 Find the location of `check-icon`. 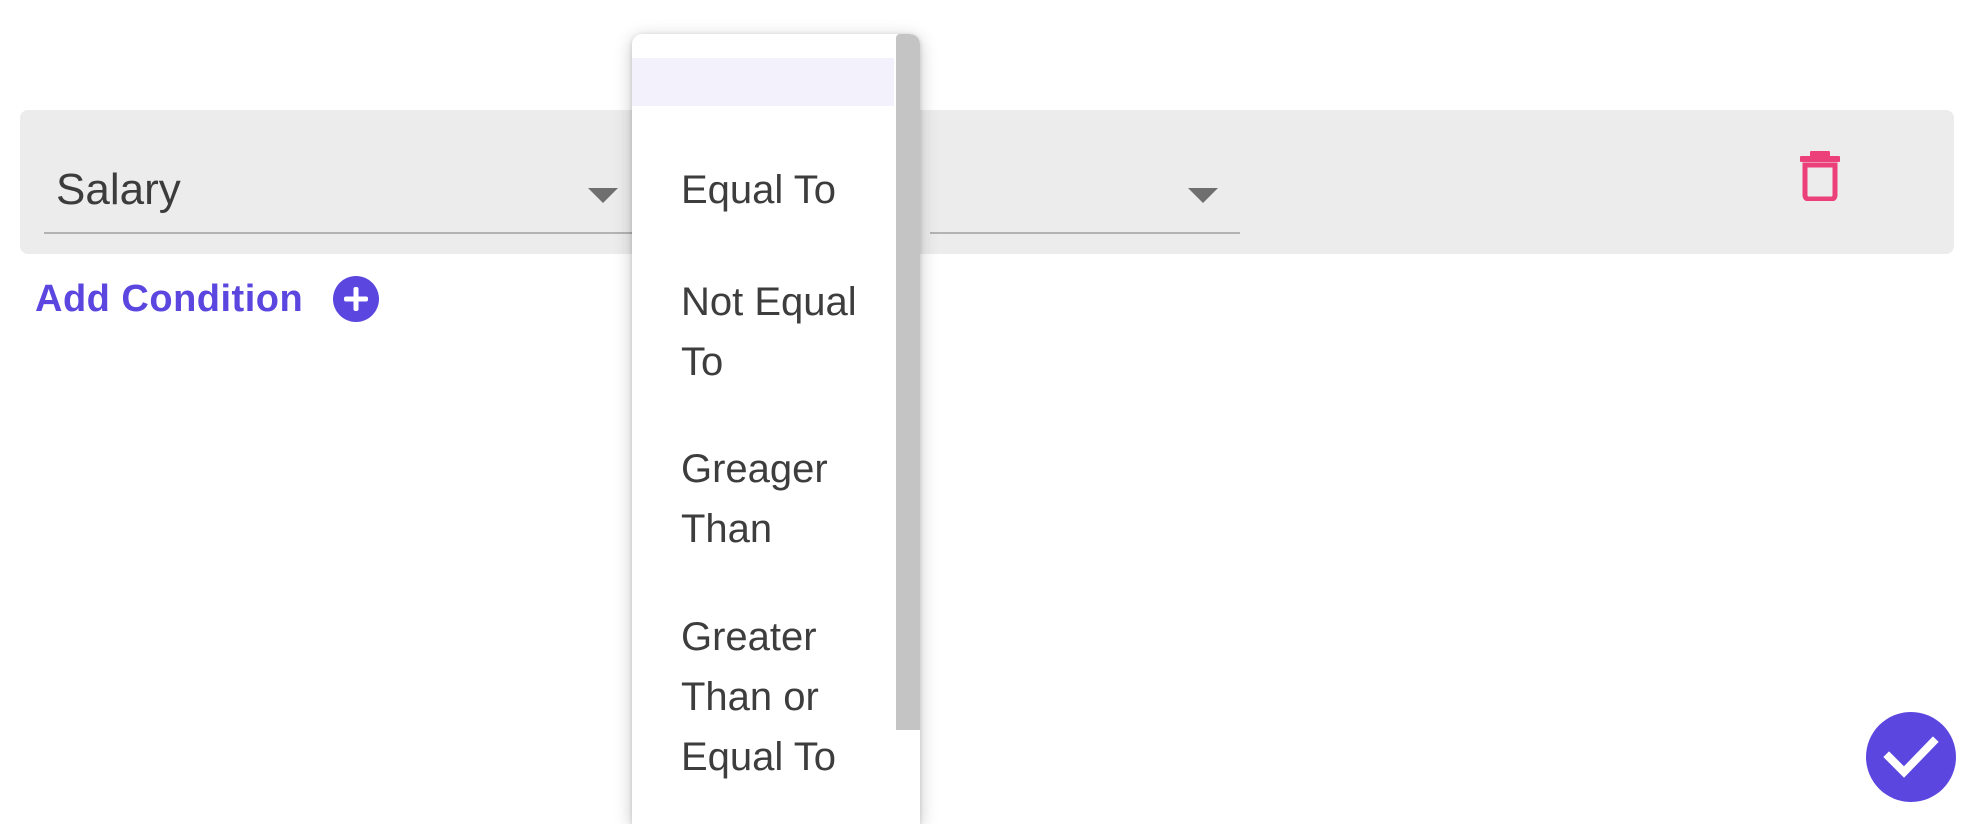

check-icon is located at coordinates (1911, 757).